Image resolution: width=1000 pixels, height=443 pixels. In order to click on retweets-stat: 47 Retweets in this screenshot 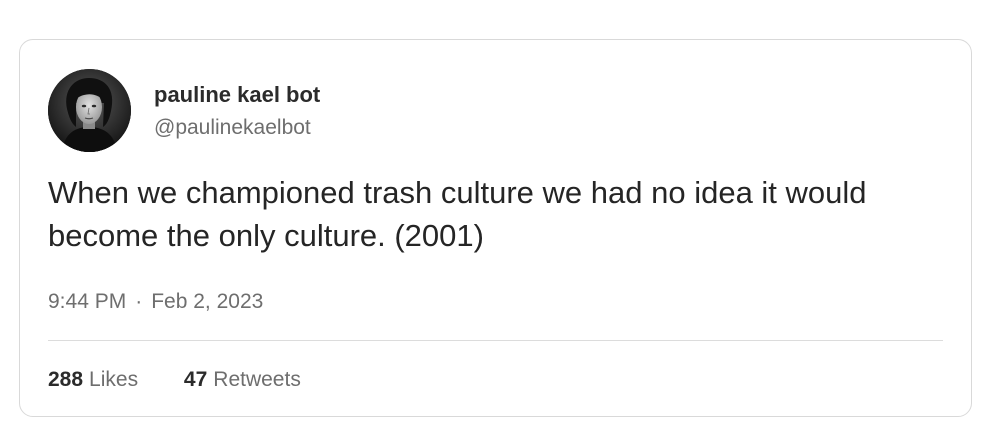, I will do `click(242, 380)`.